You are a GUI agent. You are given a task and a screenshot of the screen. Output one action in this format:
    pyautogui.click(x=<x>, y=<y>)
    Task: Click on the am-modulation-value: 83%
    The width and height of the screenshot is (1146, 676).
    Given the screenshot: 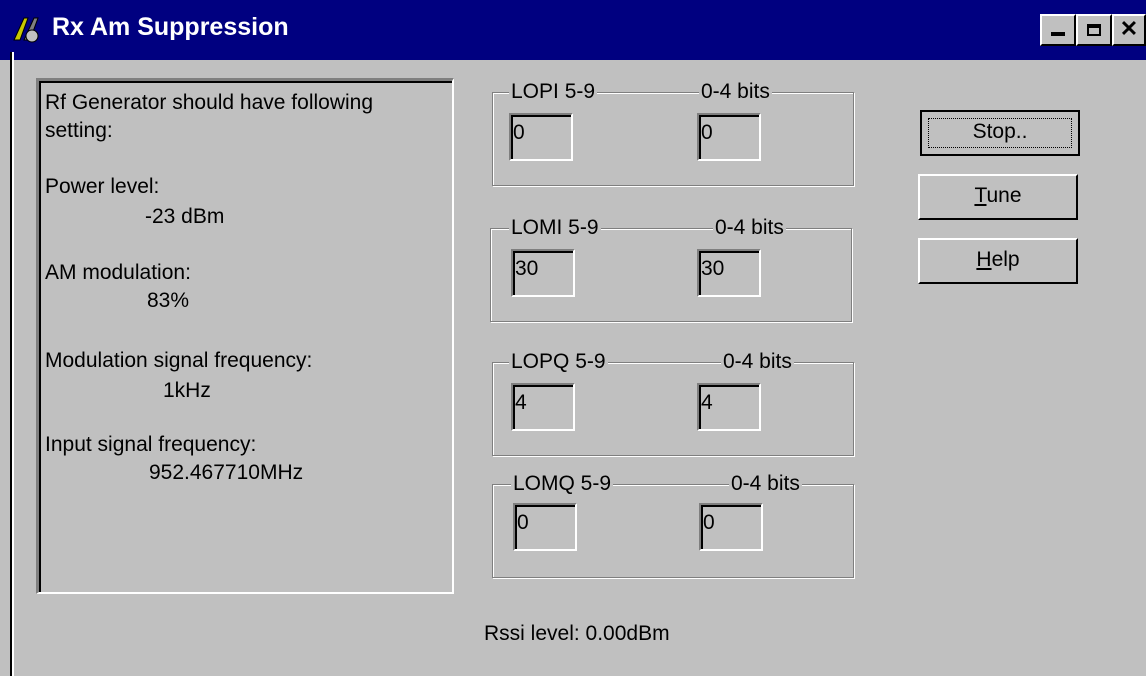 What is the action you would take?
    pyautogui.click(x=168, y=300)
    